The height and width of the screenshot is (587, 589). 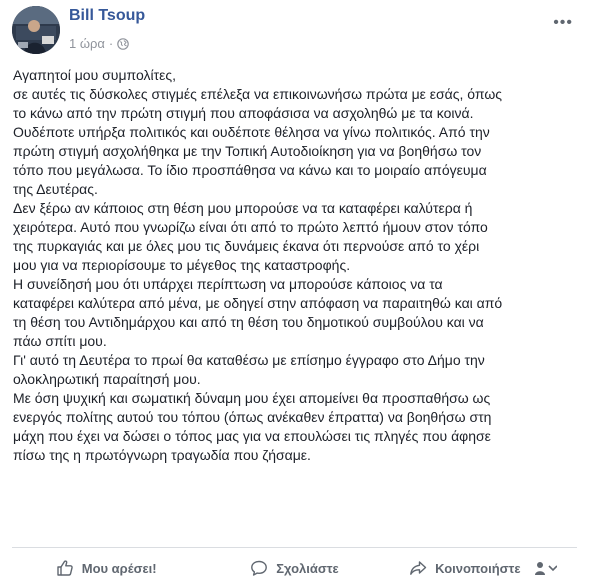 I want to click on like-button: Μου αρέσει!, so click(x=106, y=568).